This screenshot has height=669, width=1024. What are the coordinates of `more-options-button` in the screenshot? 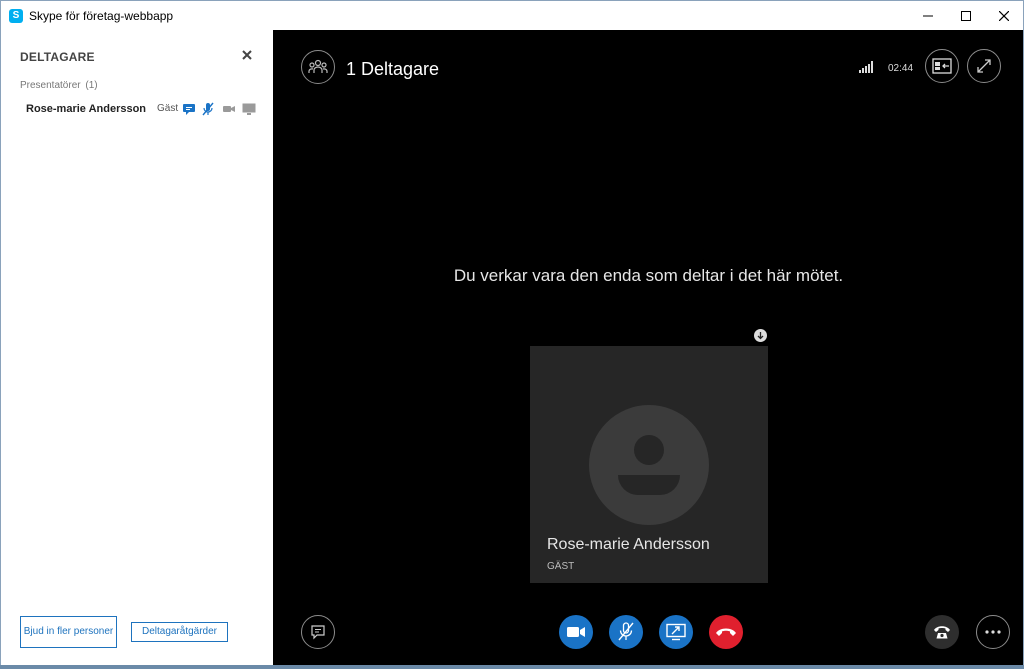 It's located at (993, 632).